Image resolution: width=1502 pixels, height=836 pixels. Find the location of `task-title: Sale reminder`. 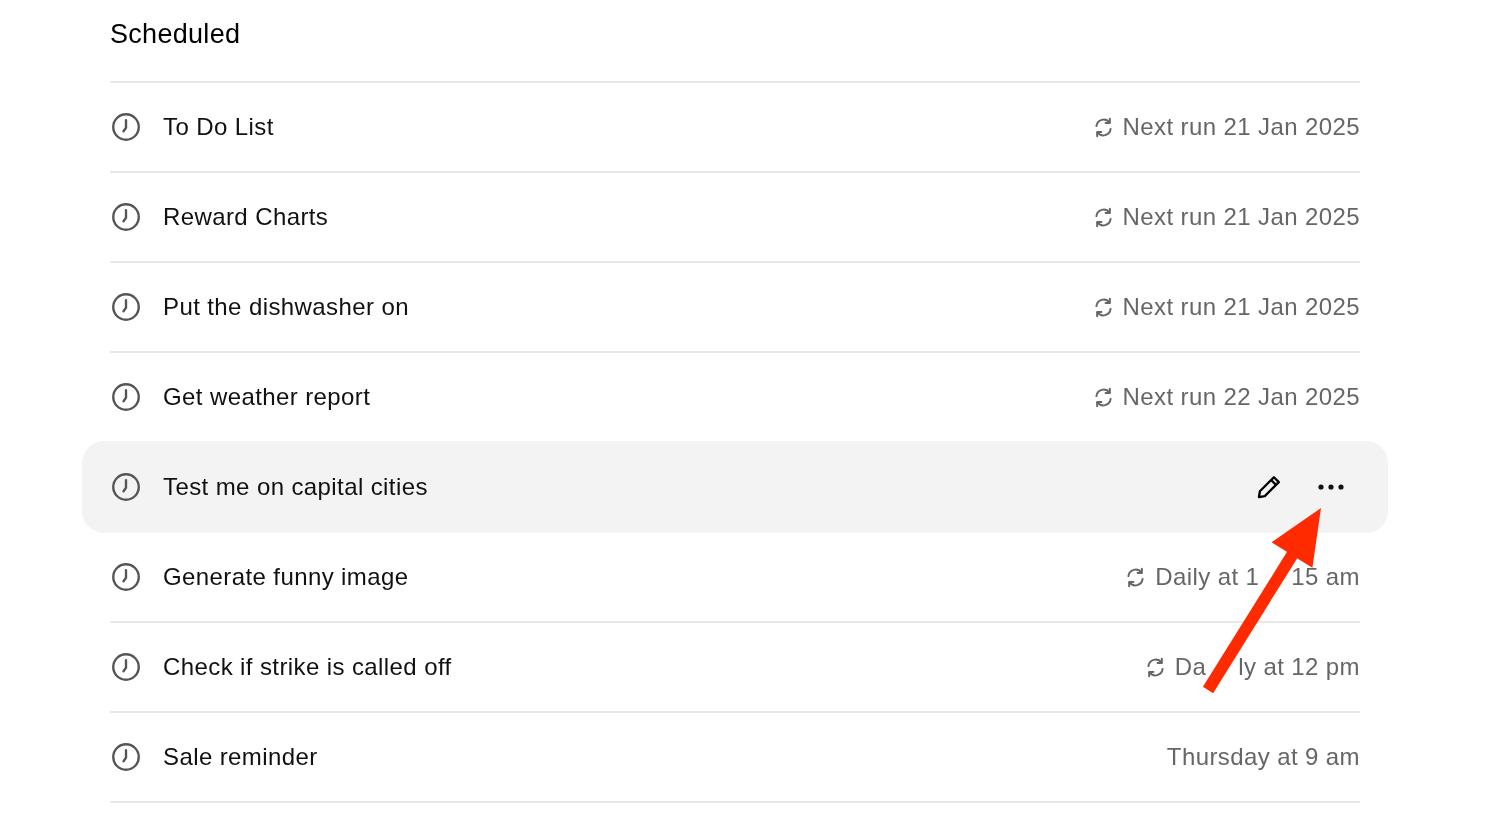

task-title: Sale reminder is located at coordinates (240, 757).